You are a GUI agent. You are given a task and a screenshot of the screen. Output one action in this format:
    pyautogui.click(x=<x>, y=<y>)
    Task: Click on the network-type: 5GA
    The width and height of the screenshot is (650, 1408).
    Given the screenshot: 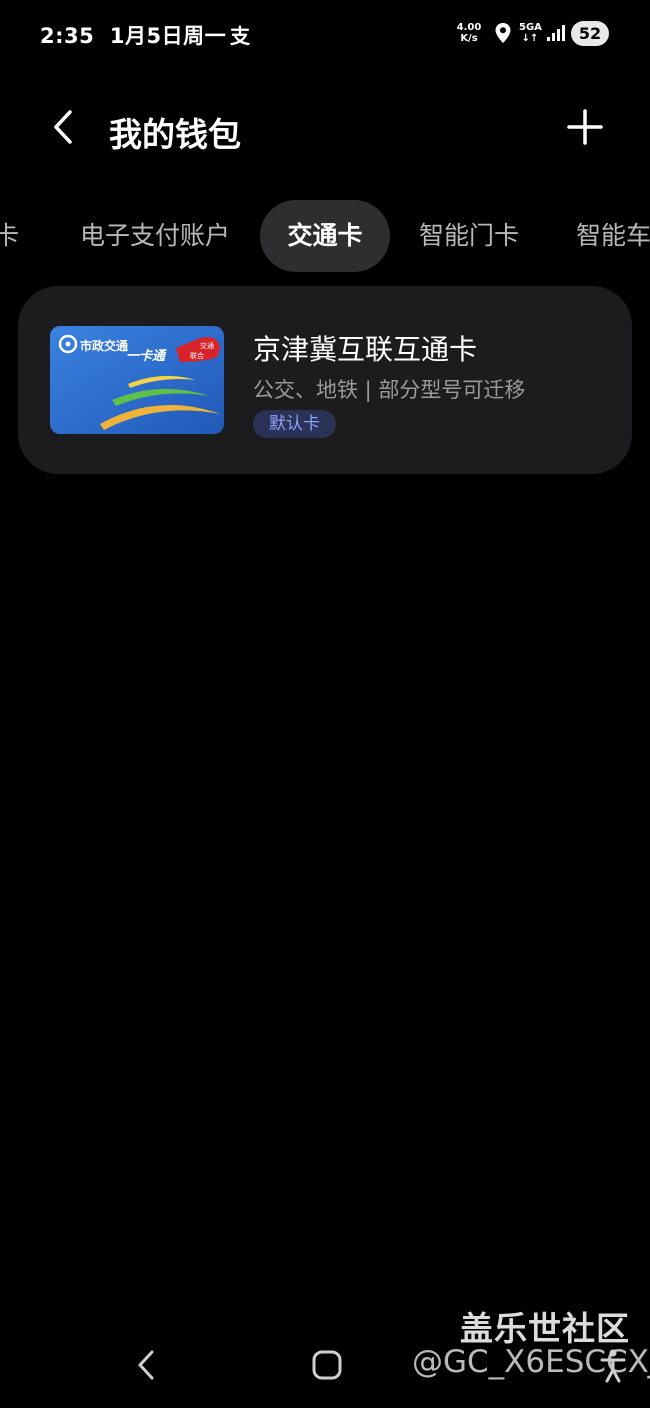 What is the action you would take?
    pyautogui.click(x=530, y=27)
    